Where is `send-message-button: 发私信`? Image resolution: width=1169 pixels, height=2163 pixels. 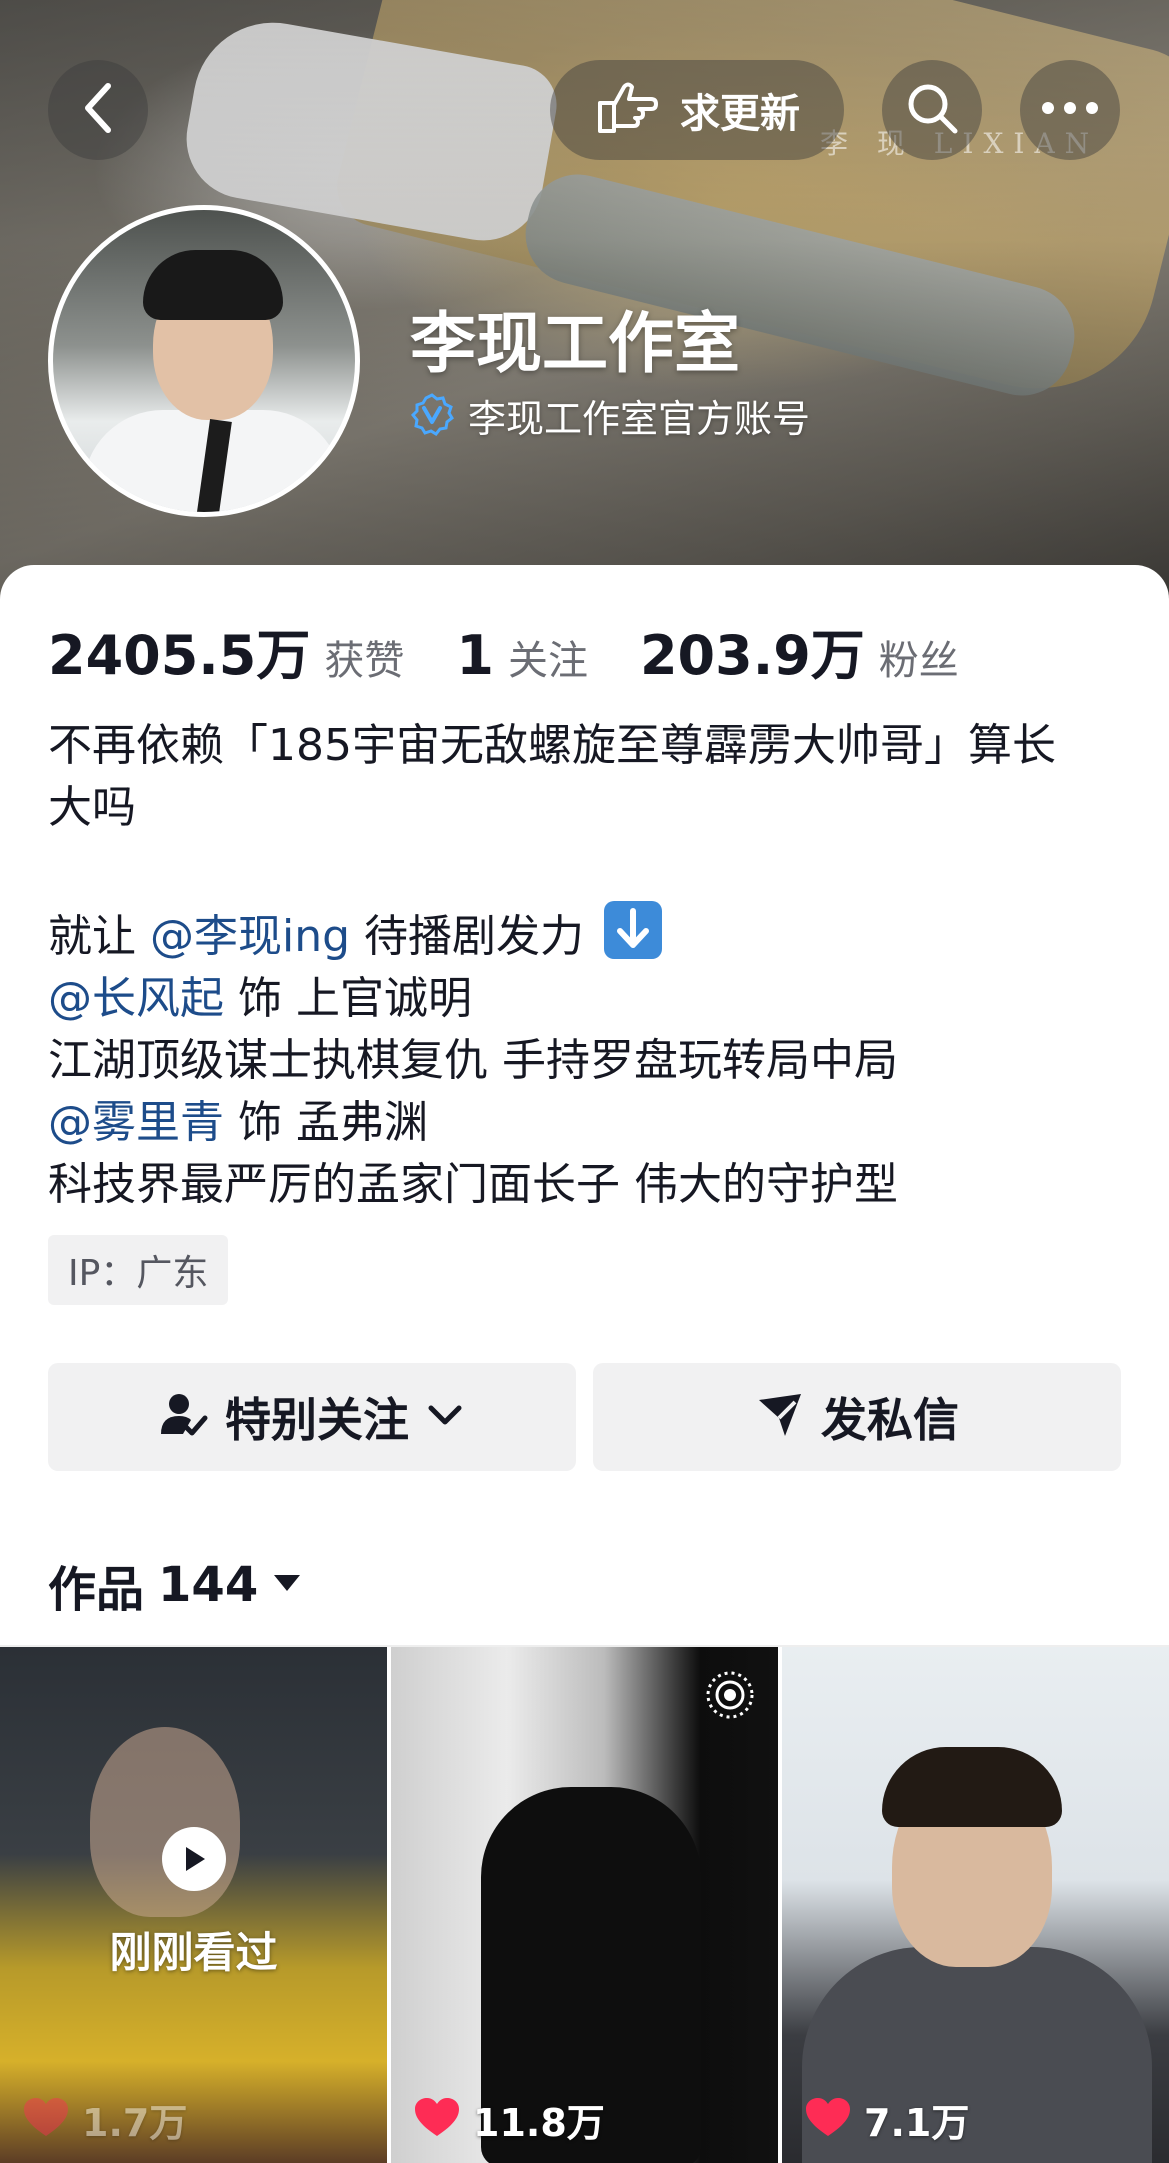 send-message-button: 发私信 is located at coordinates (857, 1417).